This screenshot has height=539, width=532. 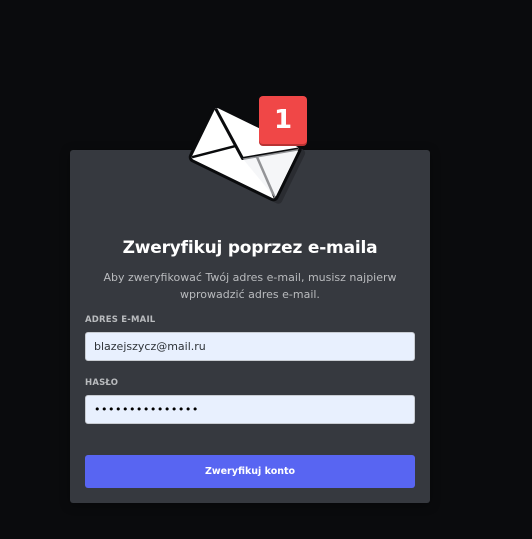 I want to click on notification-count: 1, so click(x=283, y=120).